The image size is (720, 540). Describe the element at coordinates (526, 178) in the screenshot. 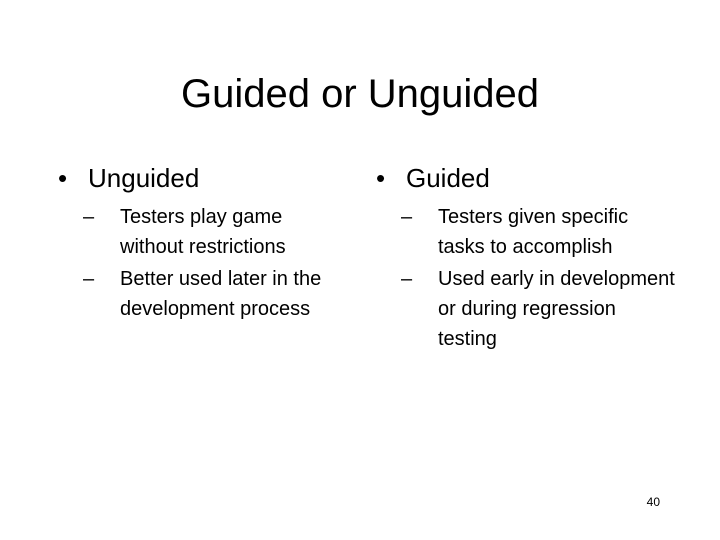

I see `bullet-guided: • Guided` at that location.